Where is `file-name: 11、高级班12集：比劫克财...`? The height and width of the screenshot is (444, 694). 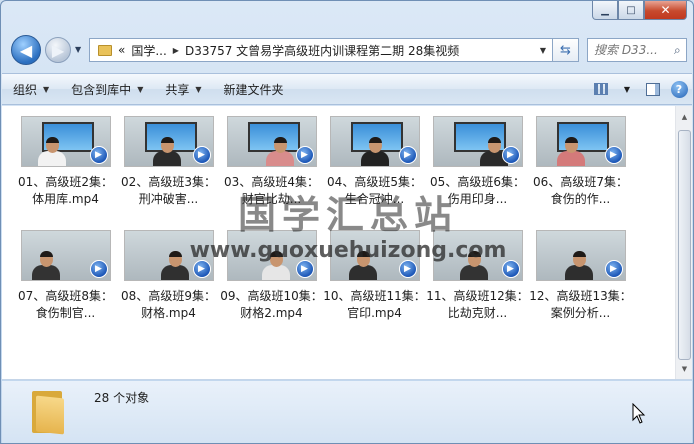 file-name: 11、高级班12集：比劫克财... is located at coordinates (477, 305).